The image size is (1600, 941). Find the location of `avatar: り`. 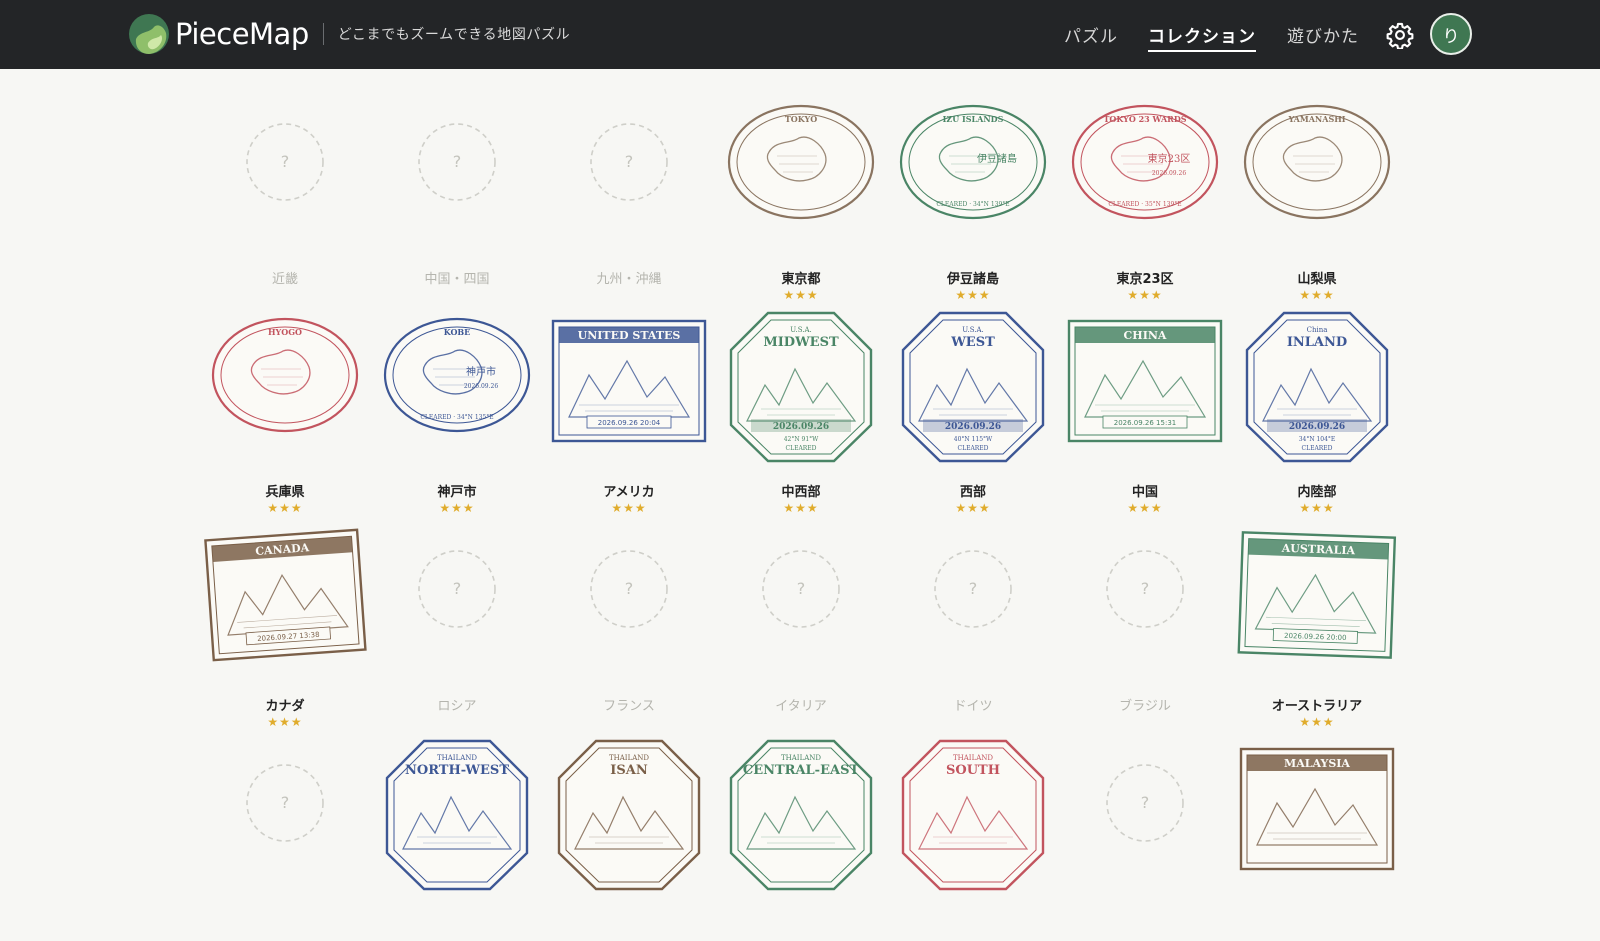

avatar: り is located at coordinates (1451, 34).